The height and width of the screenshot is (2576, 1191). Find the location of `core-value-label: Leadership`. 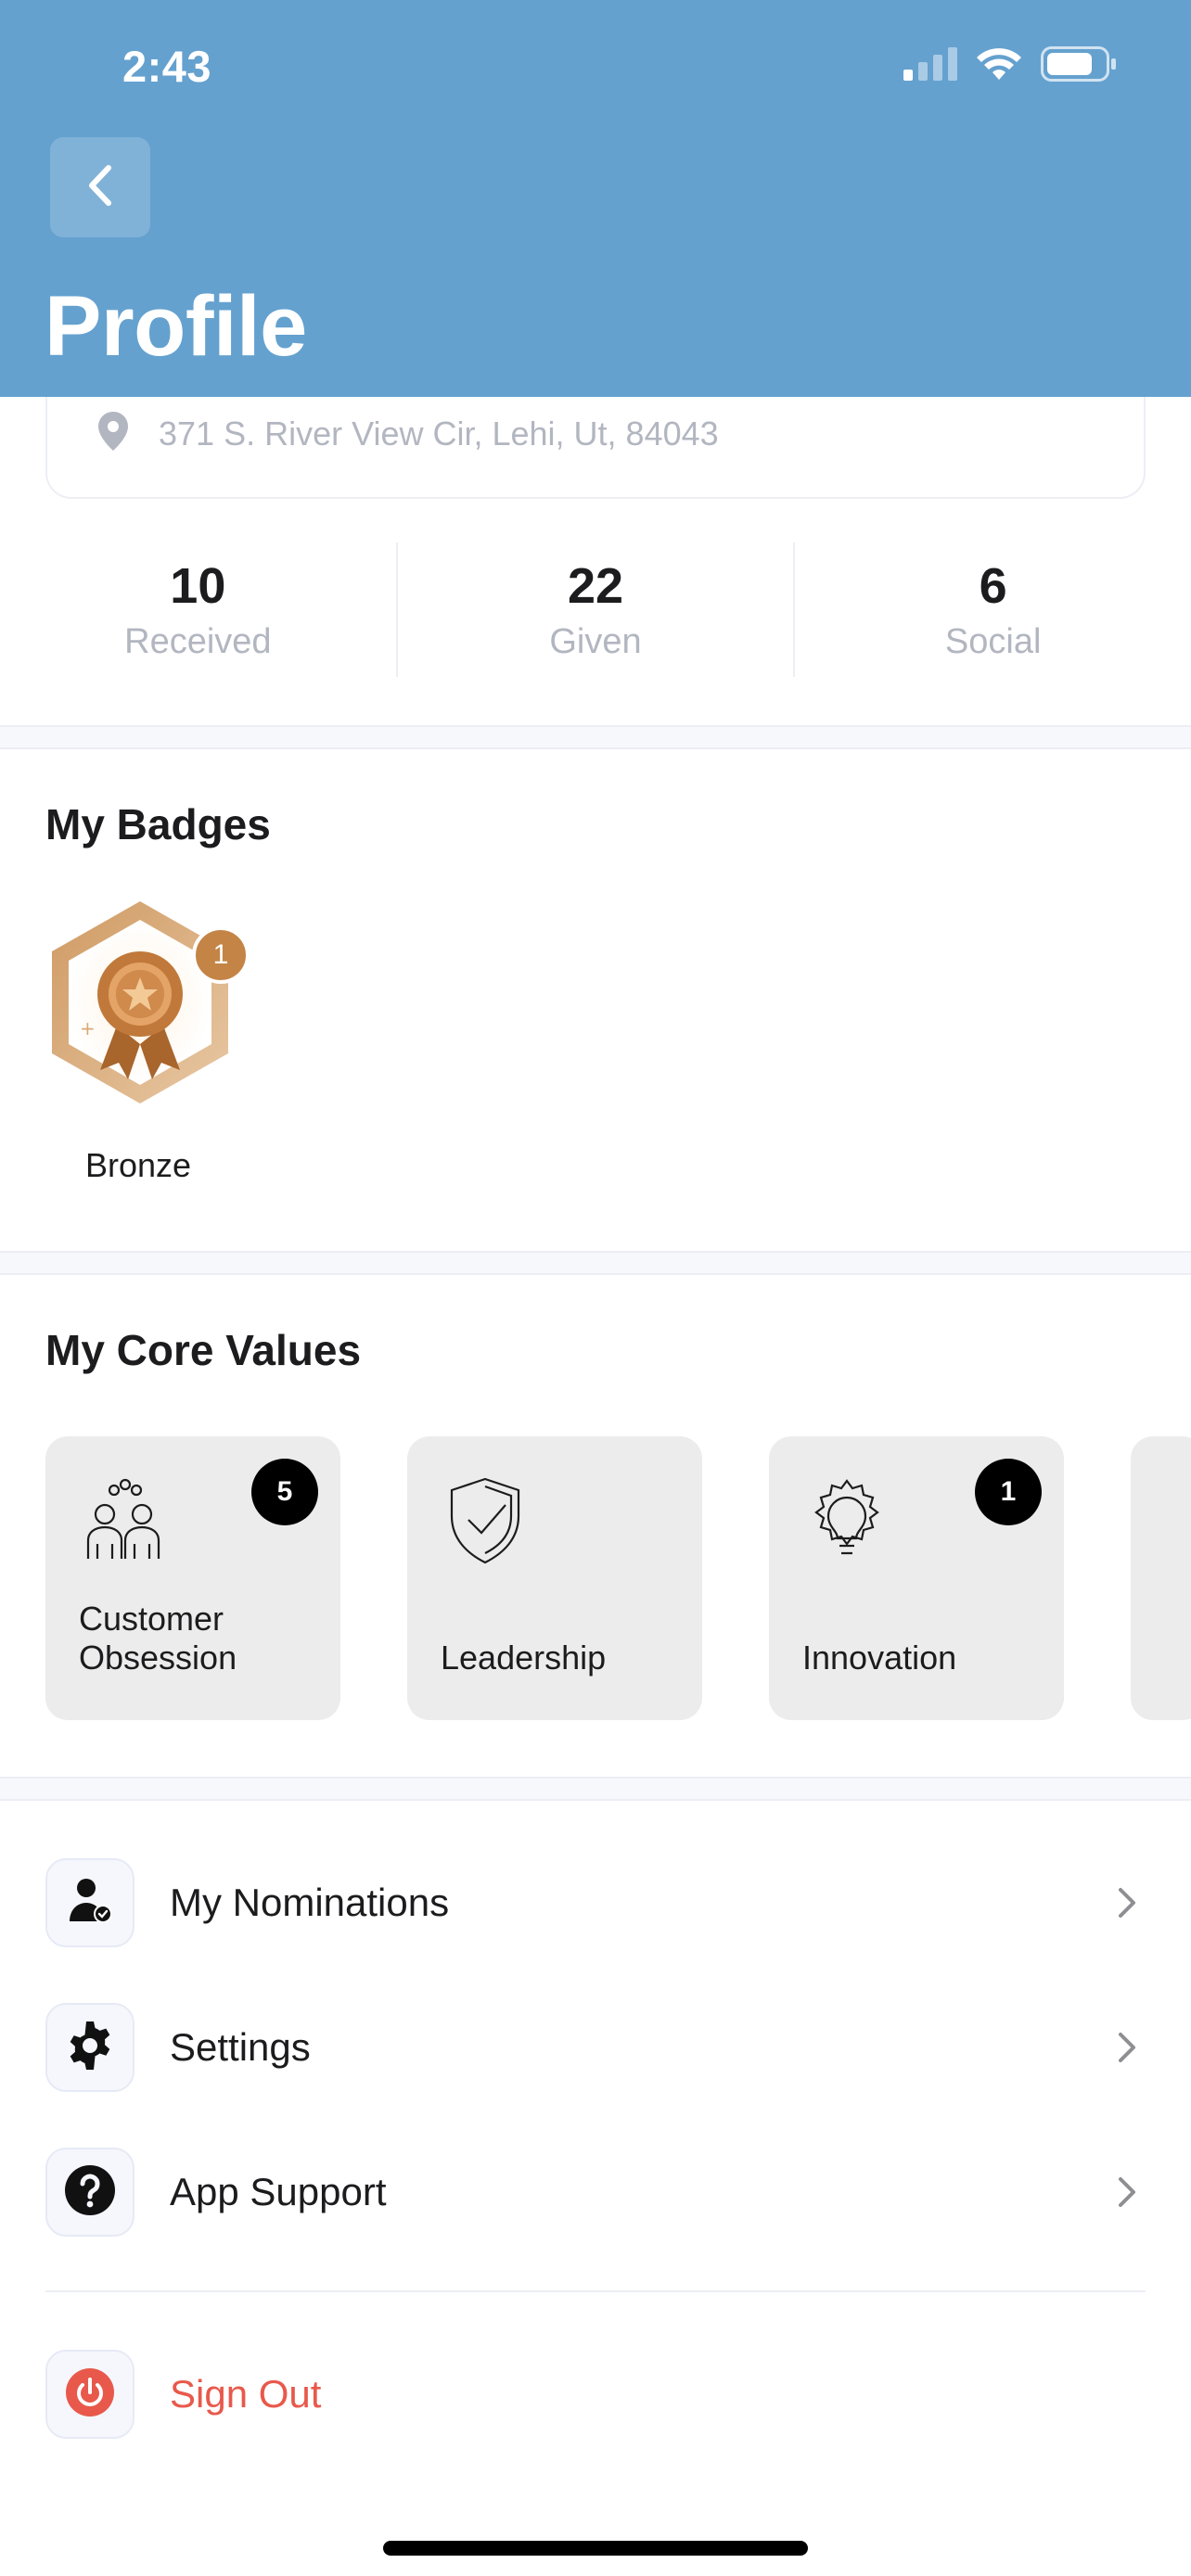

core-value-label: Leadership is located at coordinates (523, 1658).